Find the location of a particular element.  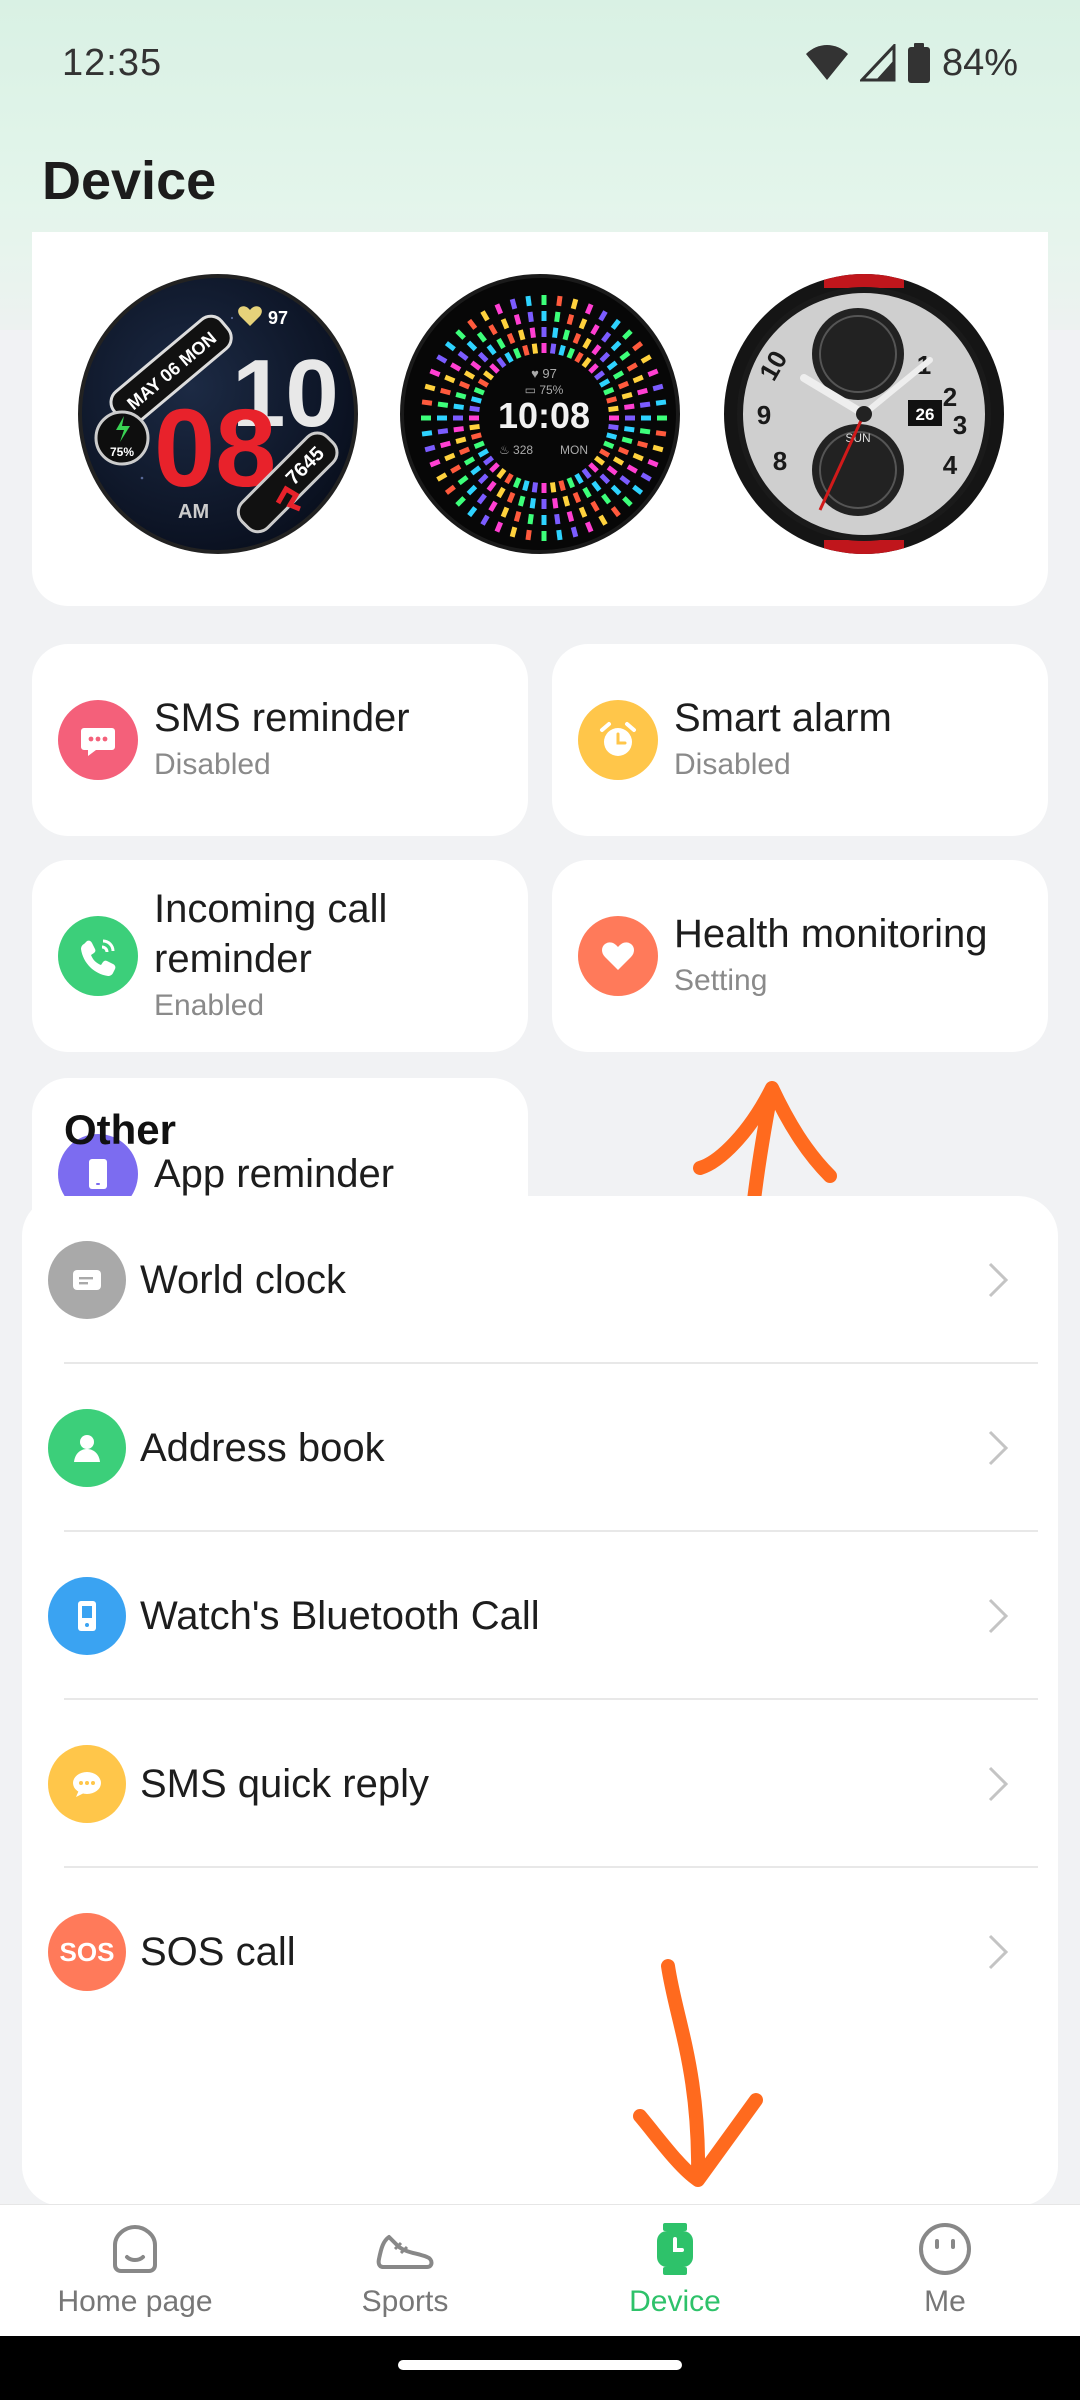

watch-face-analog: 123 410 98 SUN 26 is located at coordinates (864, 414).